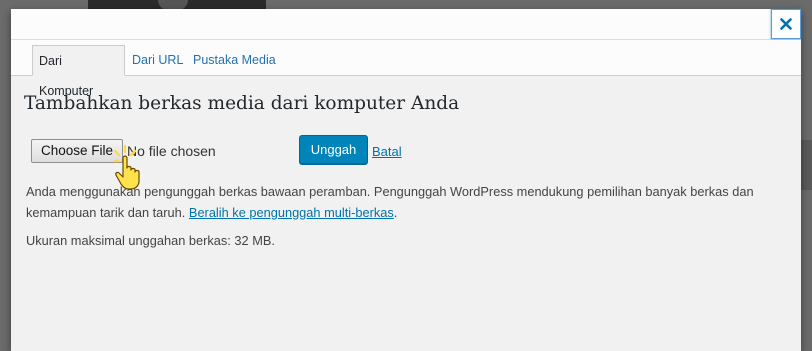 This screenshot has width=812, height=351. I want to click on upload-button: Unggah, so click(333, 150).